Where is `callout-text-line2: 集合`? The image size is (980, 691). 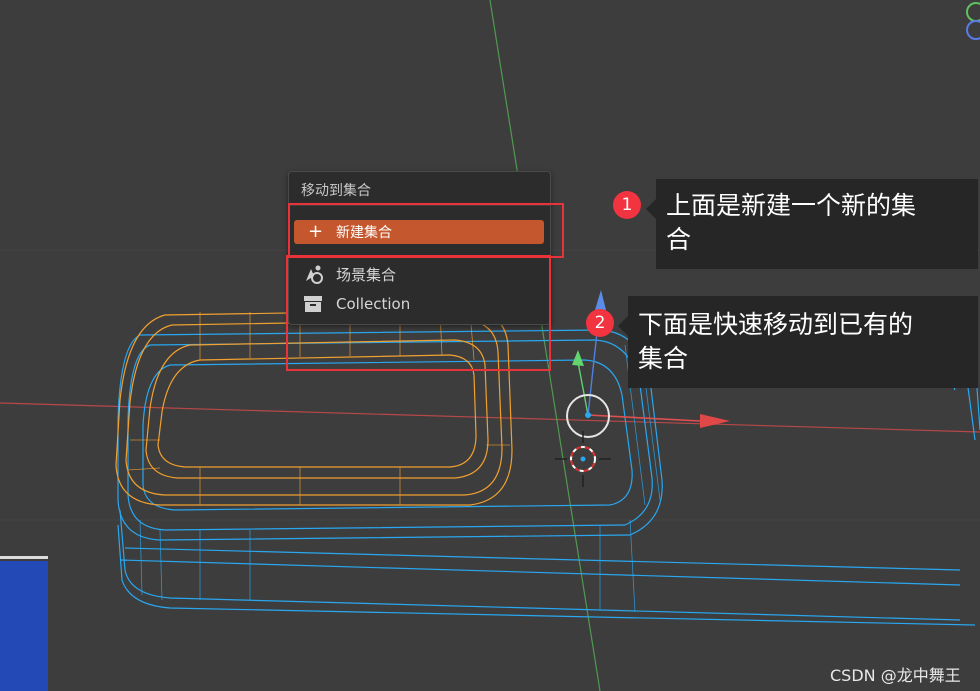
callout-text-line2: 集合 is located at coordinates (663, 358).